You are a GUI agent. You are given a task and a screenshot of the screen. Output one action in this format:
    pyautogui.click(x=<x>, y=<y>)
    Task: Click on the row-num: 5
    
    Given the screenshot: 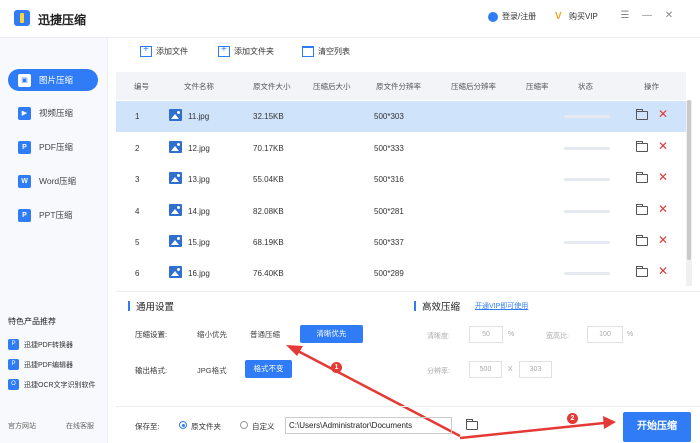 What is the action you would take?
    pyautogui.click(x=137, y=242)
    